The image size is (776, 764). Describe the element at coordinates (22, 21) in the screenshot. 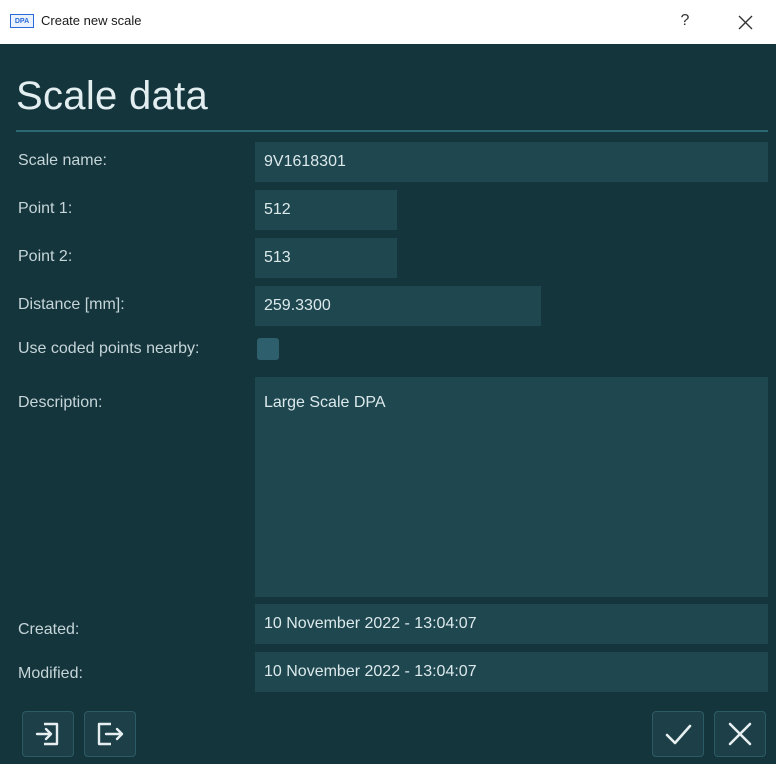

I see `app-logo-icon: DPA` at that location.